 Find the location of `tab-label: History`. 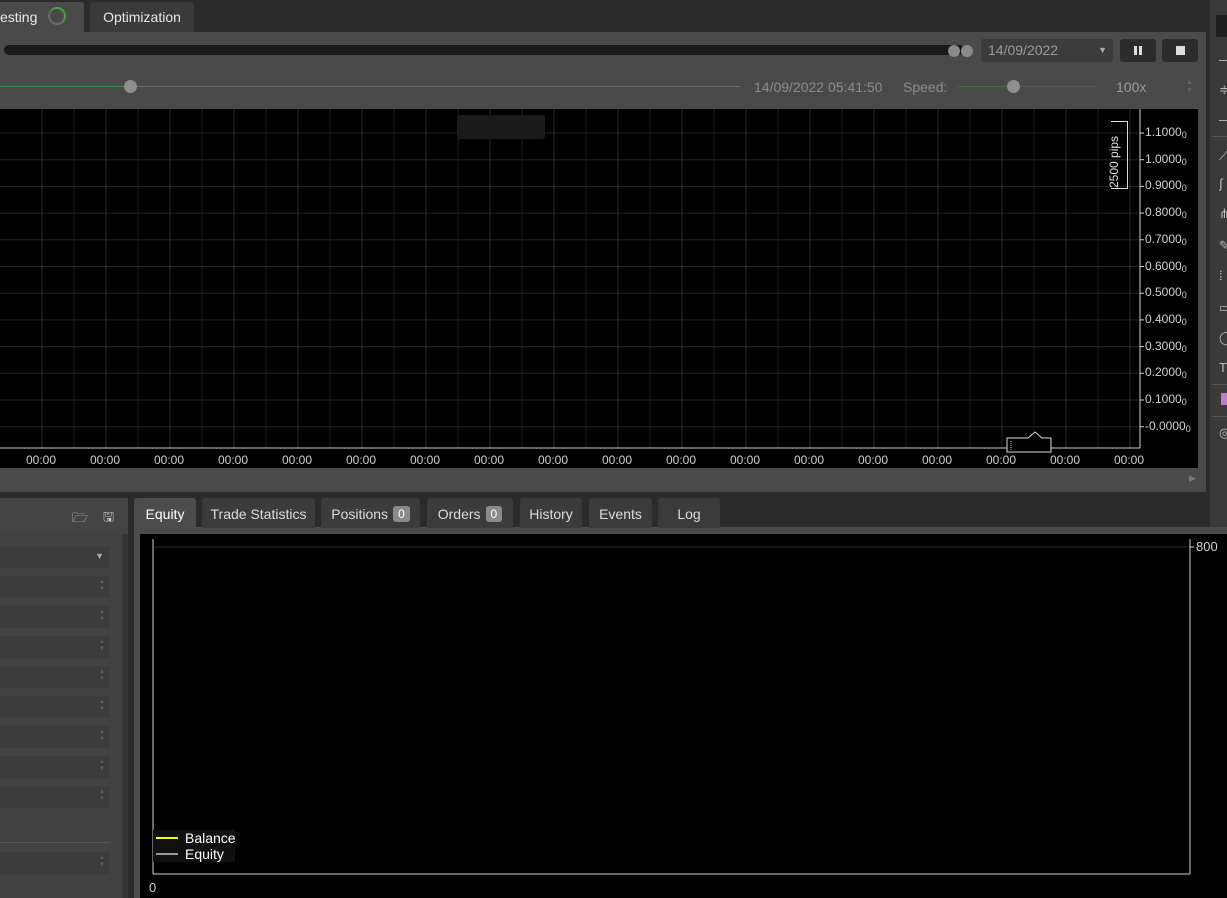

tab-label: History is located at coordinates (551, 514).